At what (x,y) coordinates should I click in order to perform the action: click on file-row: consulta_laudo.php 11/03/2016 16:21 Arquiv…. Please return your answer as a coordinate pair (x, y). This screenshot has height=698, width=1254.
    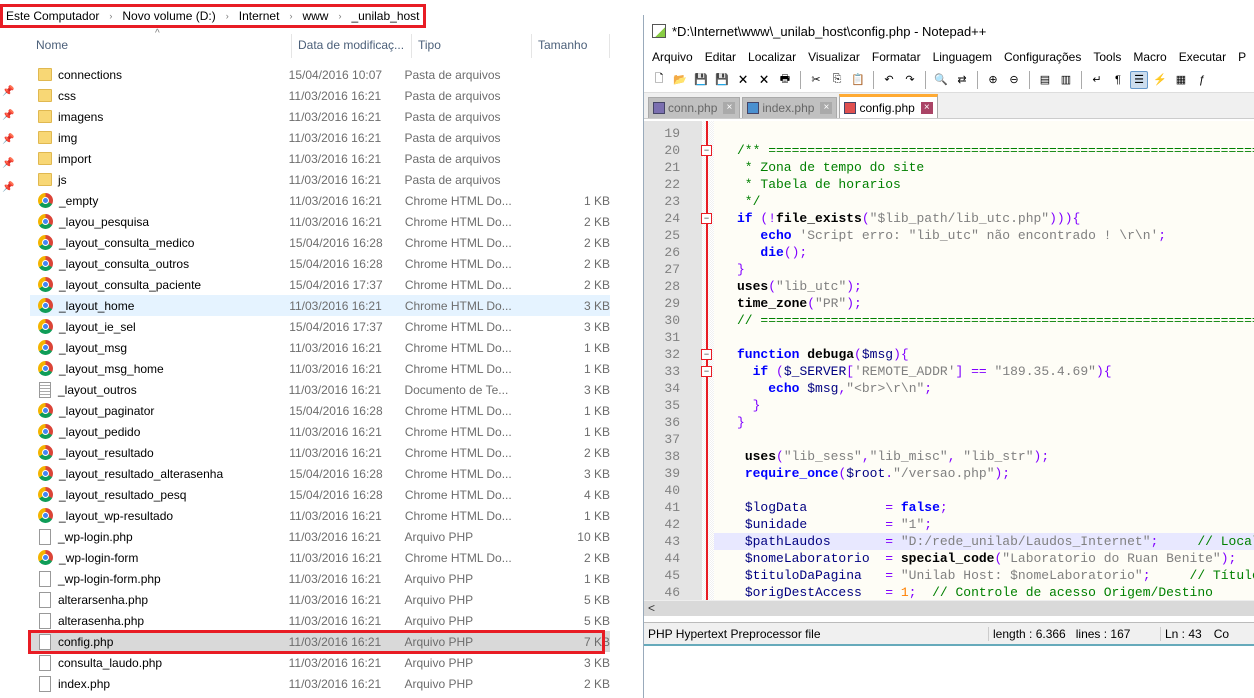
    Looking at the image, I should click on (320, 662).